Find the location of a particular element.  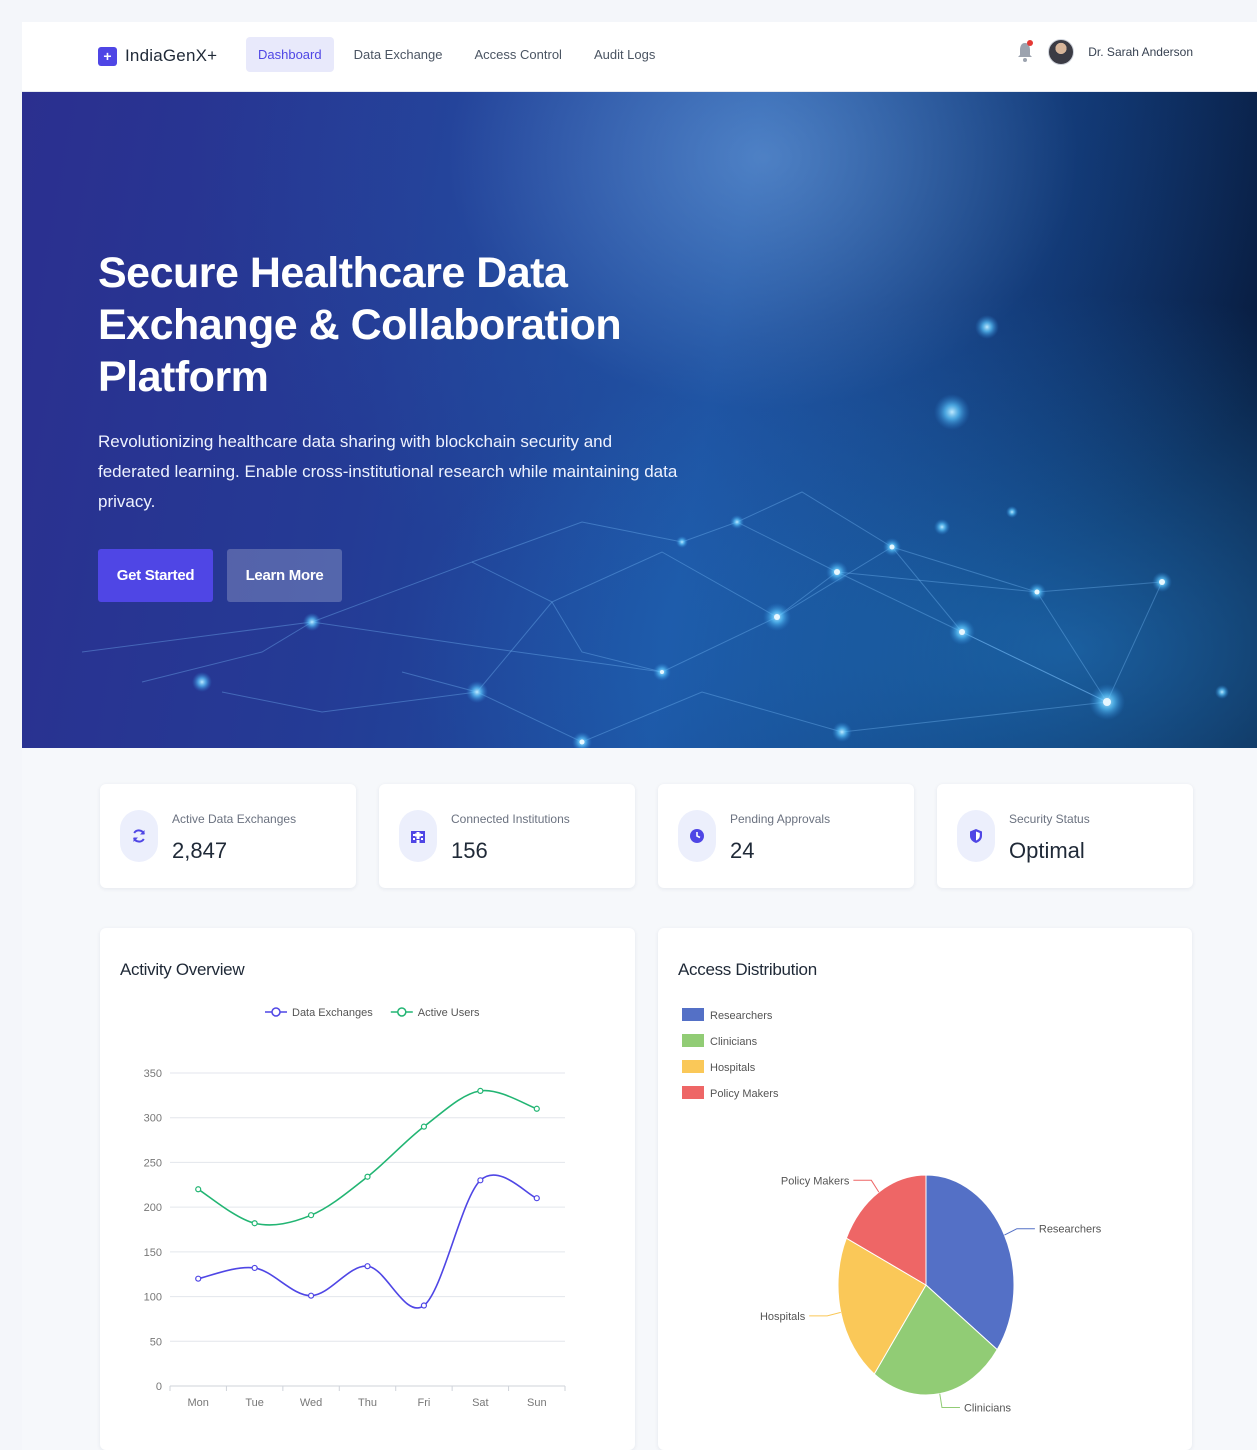

y-tick-label: 100 is located at coordinates (153, 1298).